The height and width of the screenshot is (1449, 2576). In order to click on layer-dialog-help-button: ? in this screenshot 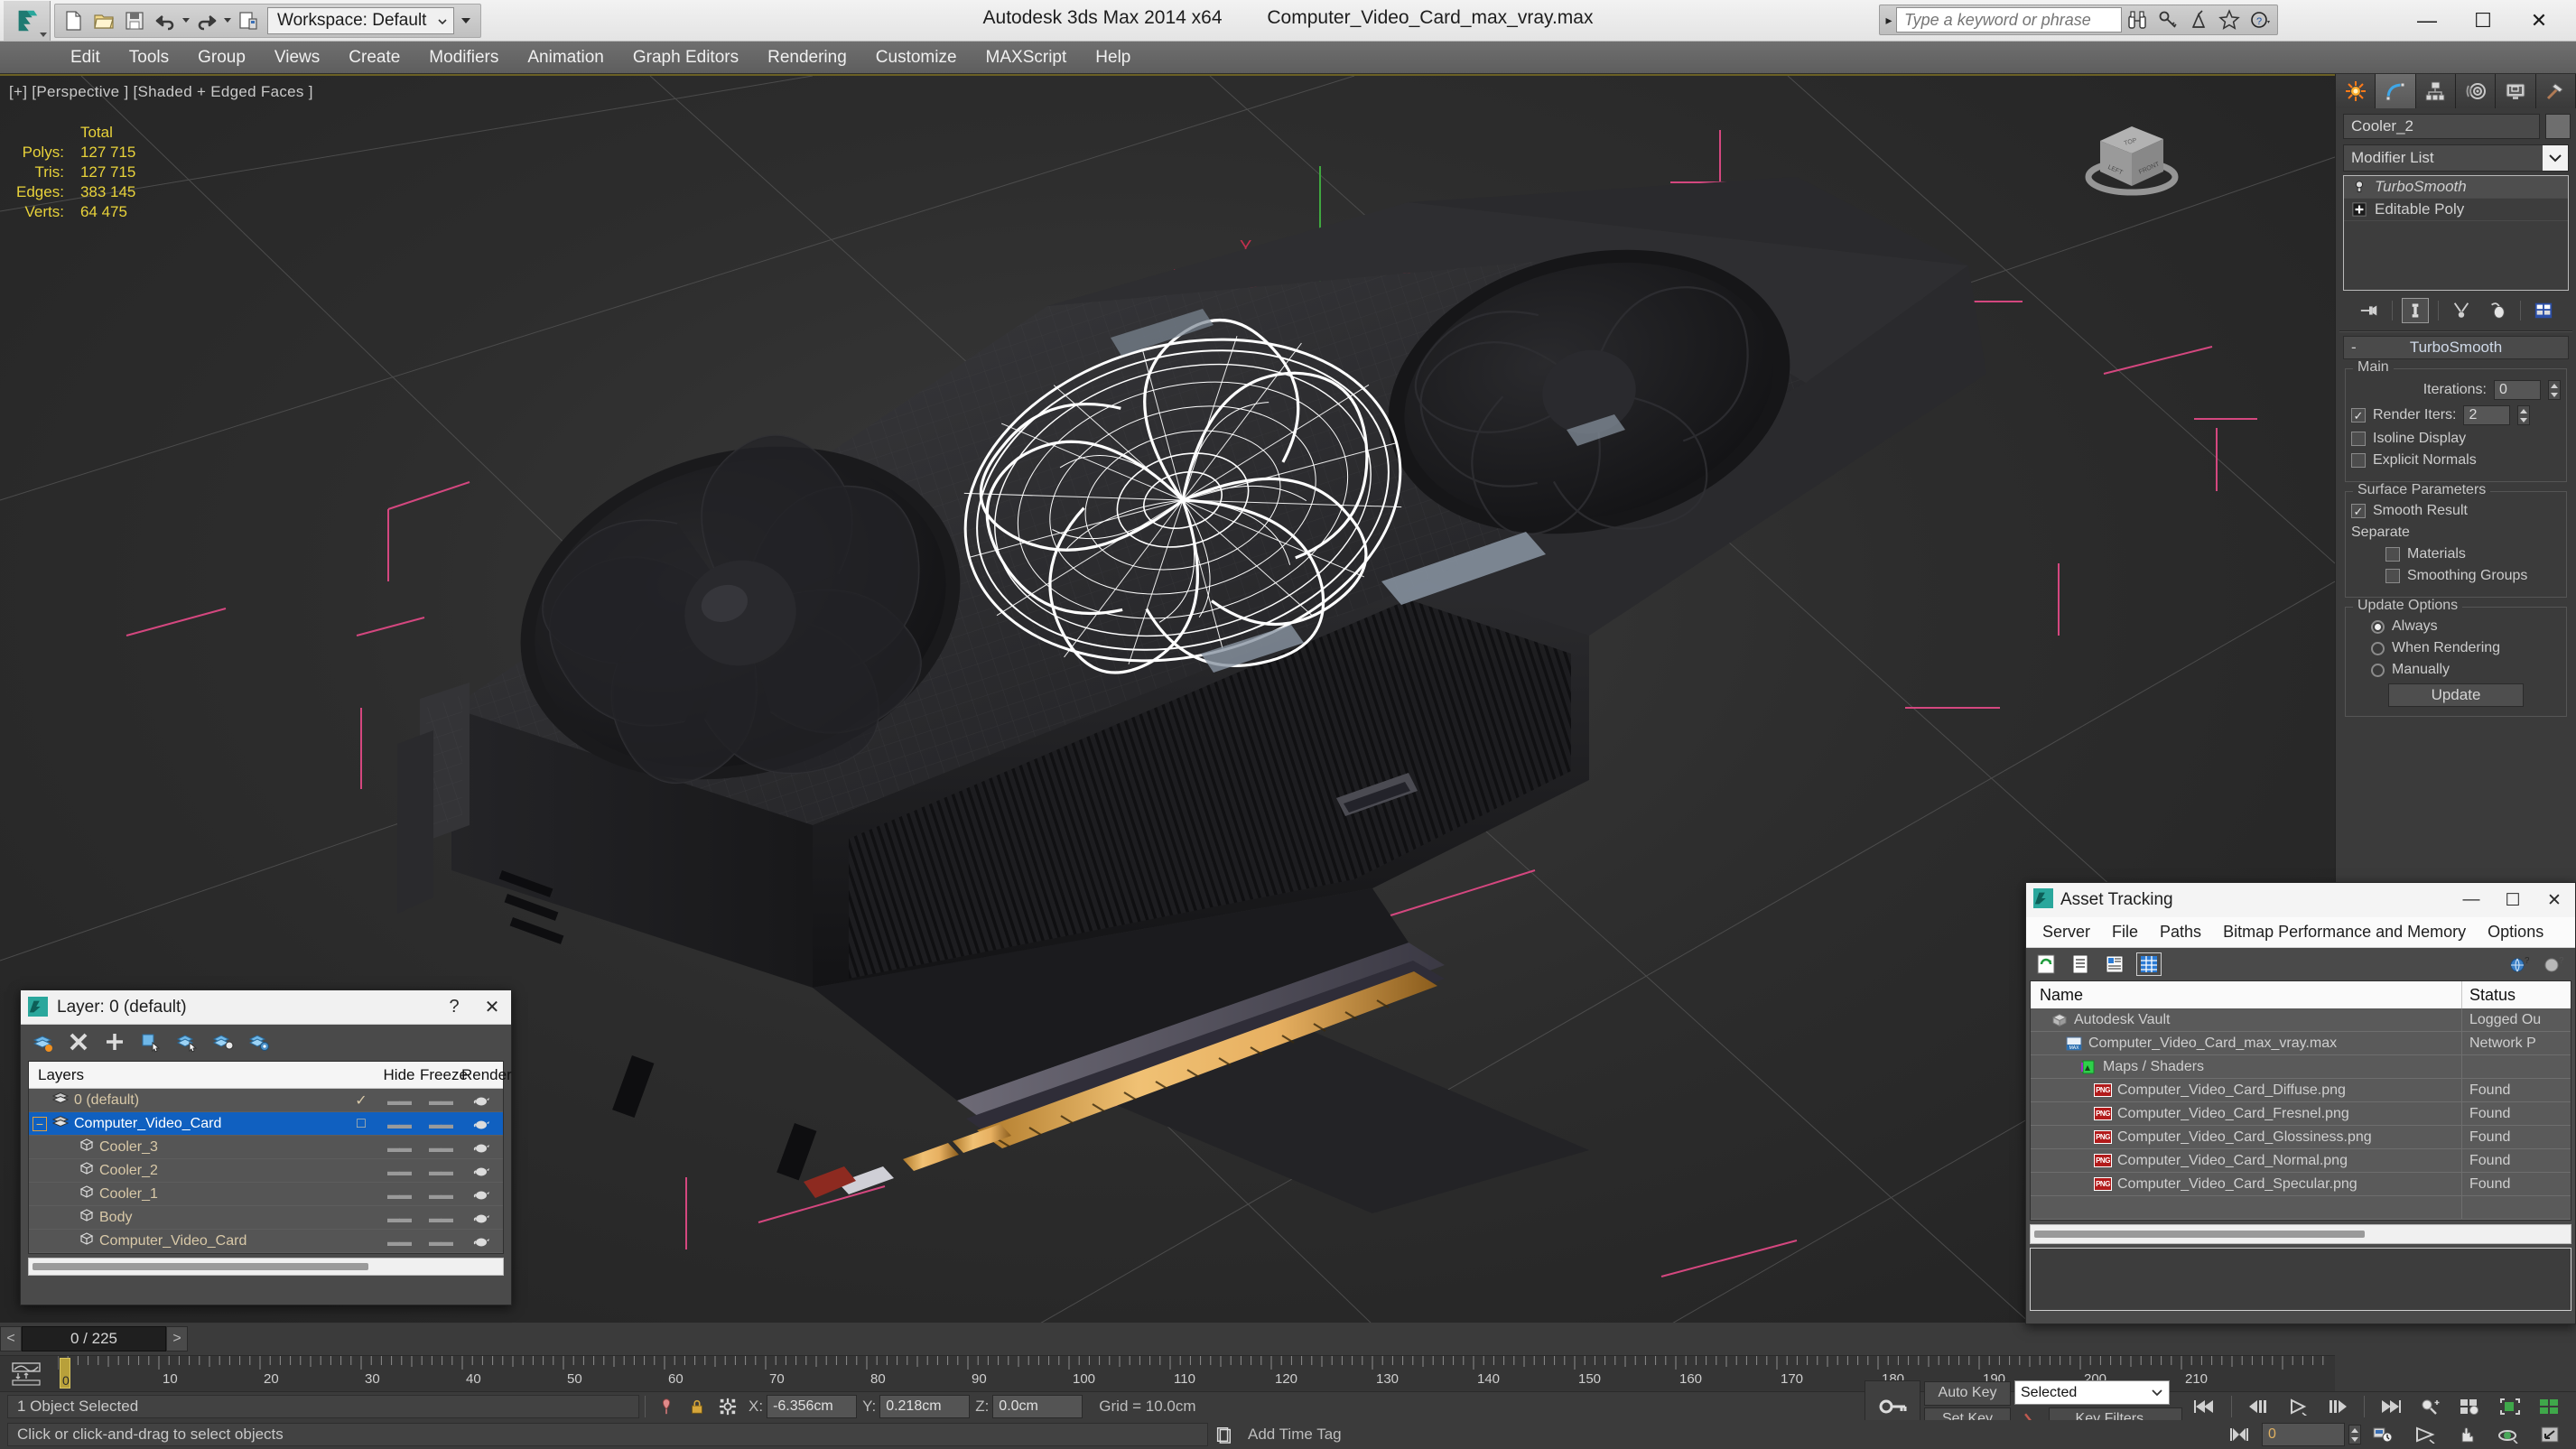, I will do `click(454, 1007)`.